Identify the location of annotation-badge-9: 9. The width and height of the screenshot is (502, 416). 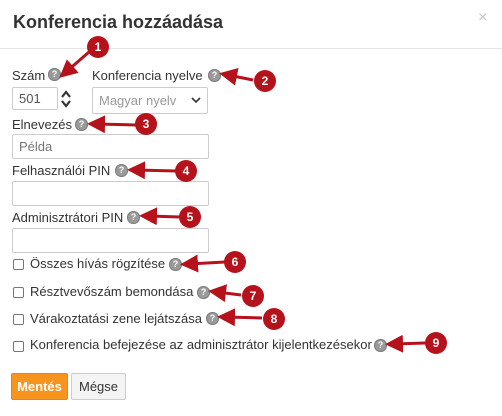
(436, 343).